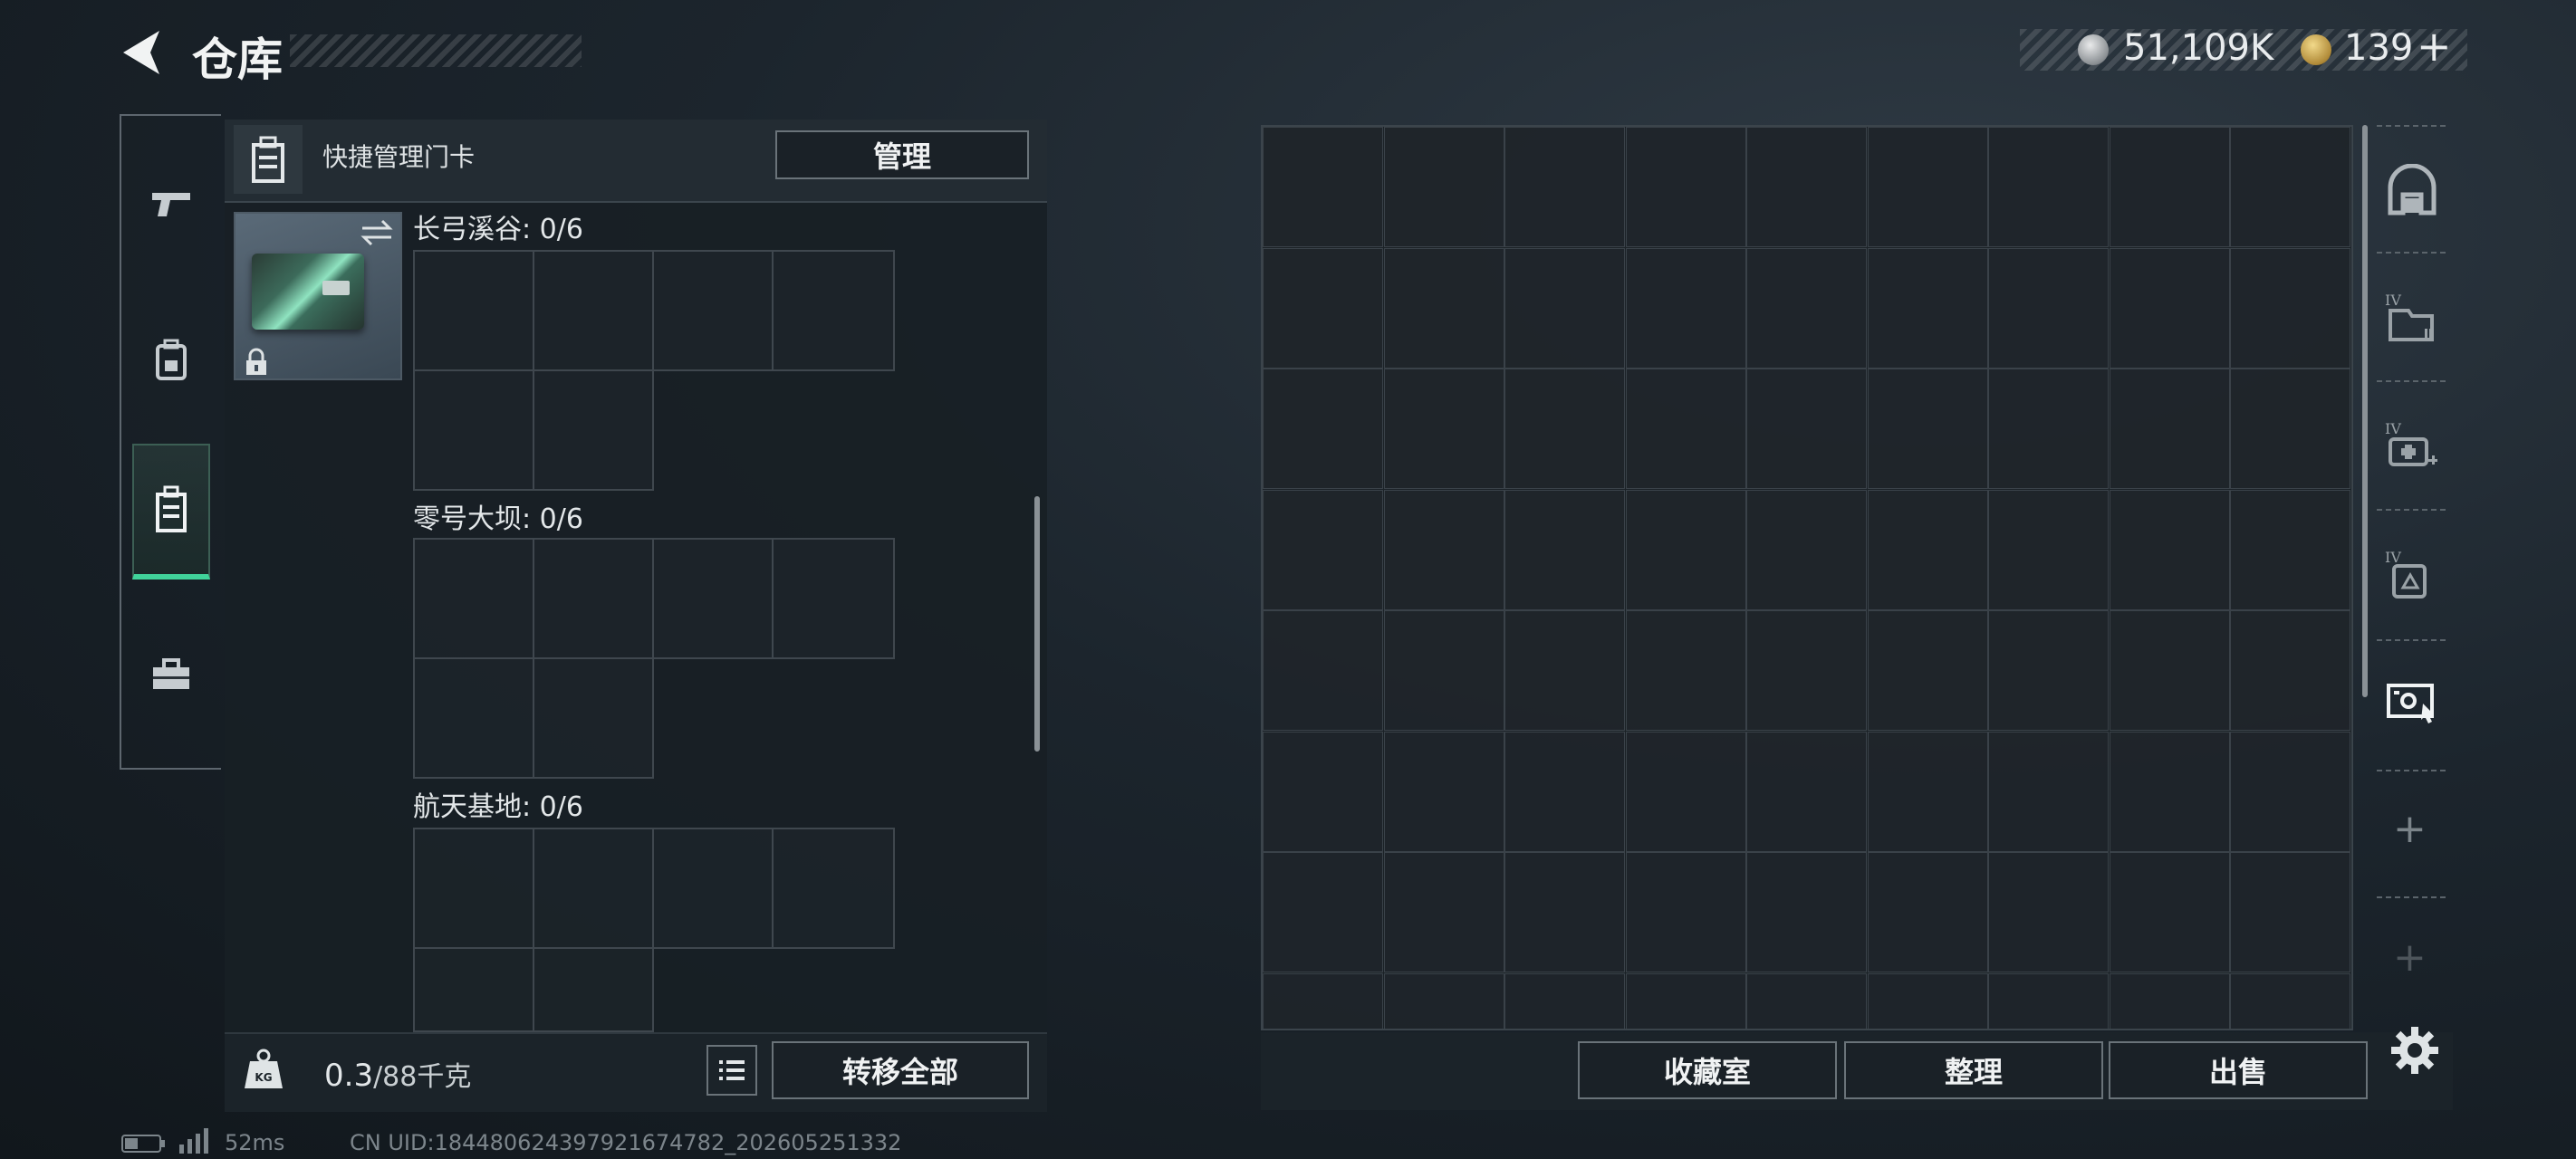 The image size is (2576, 1159). I want to click on tab-storage-iv-1: IV, so click(2412, 318).